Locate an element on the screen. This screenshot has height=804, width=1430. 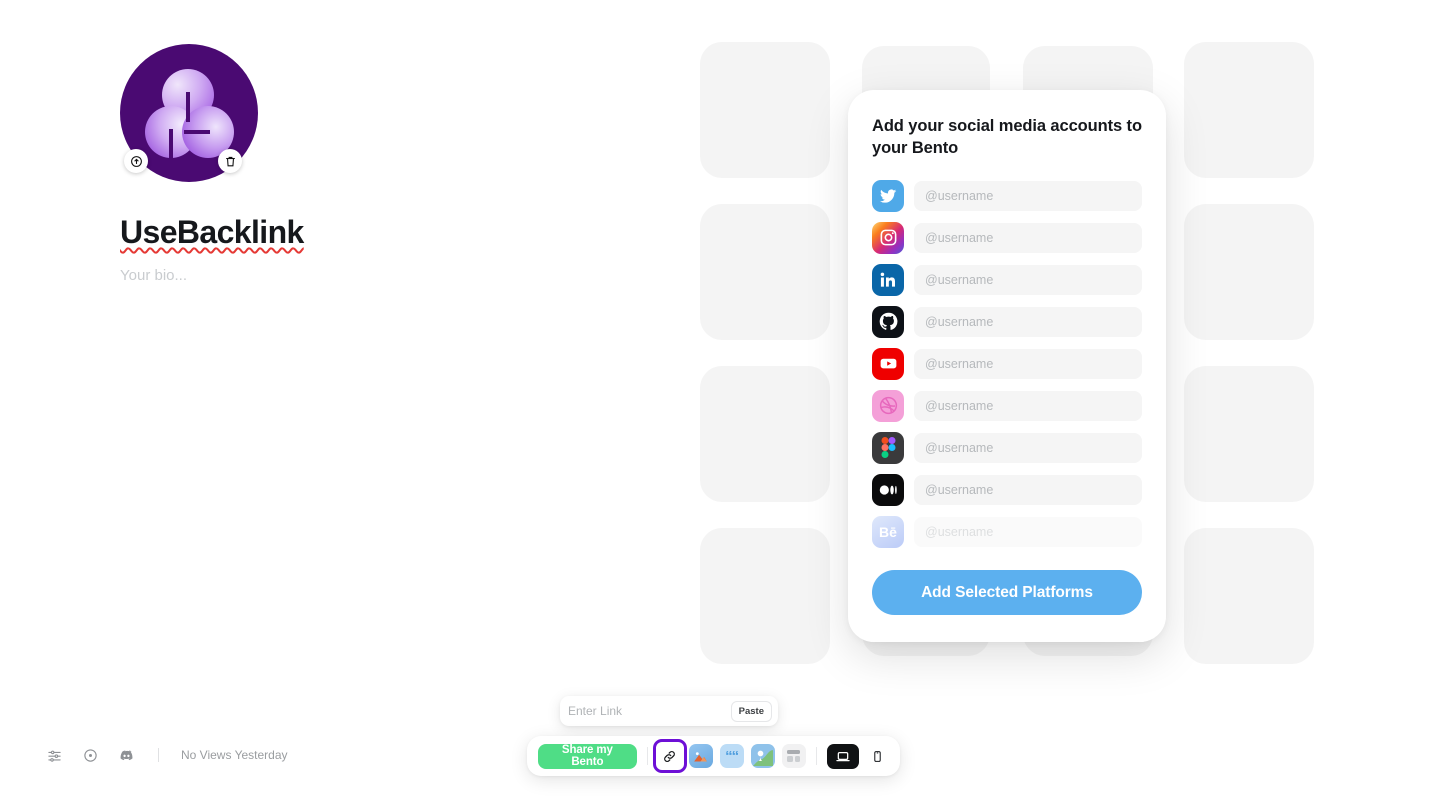
share-my-bento-button: Share my Bento is located at coordinates (587, 756).